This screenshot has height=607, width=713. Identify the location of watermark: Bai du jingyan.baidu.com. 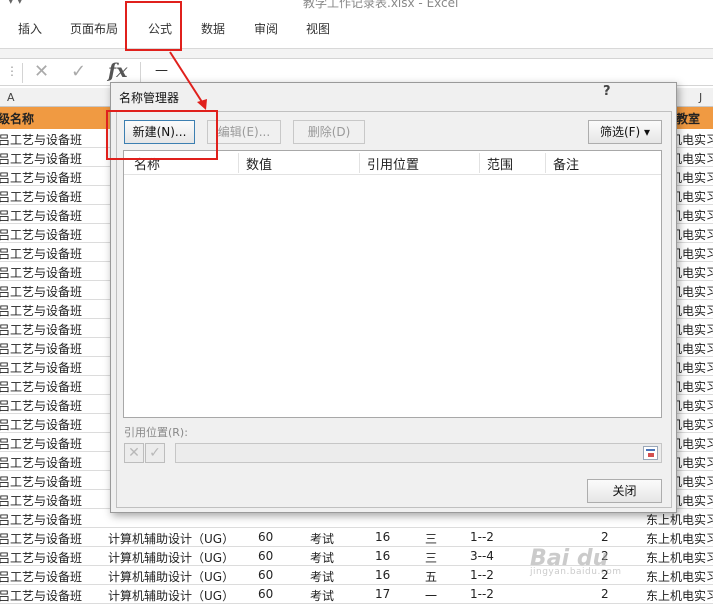
(576, 561).